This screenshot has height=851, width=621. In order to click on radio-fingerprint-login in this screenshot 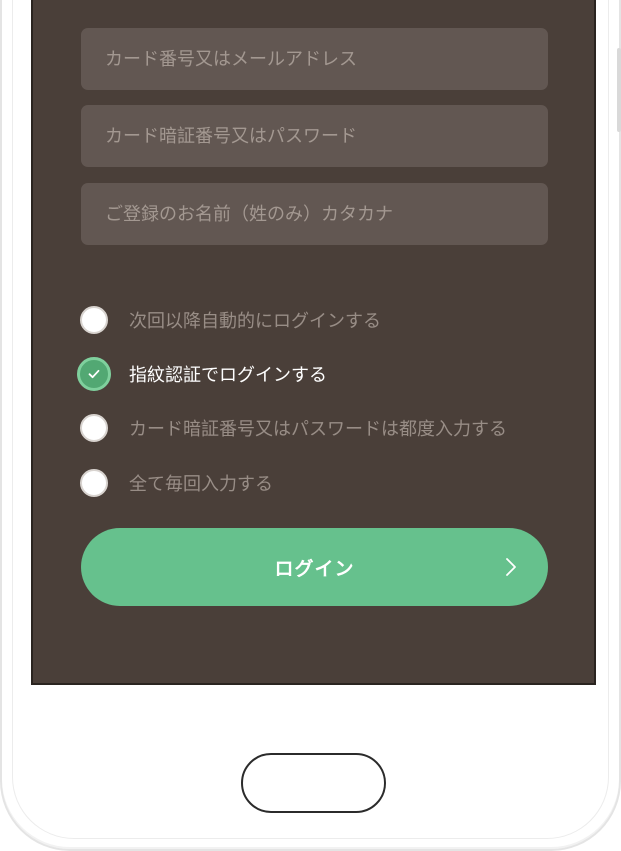, I will do `click(94, 374)`.